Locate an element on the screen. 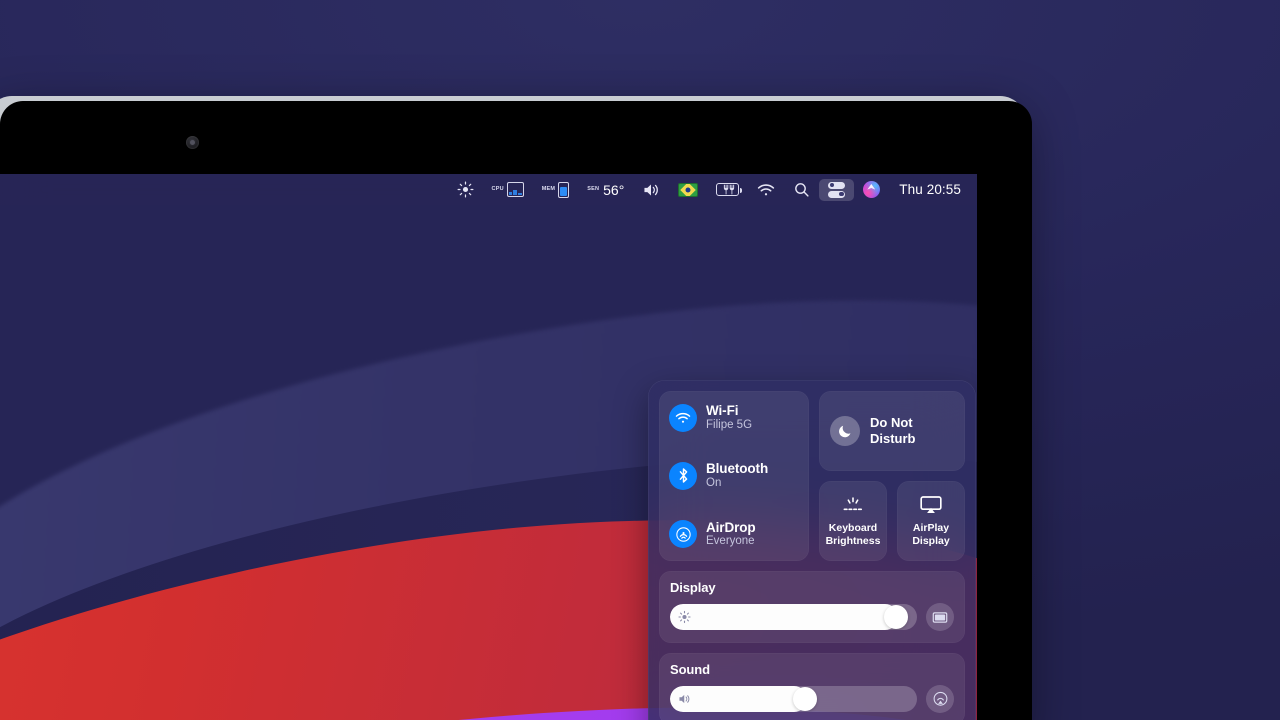 The width and height of the screenshot is (1280, 720). menubar-battery-status is located at coordinates (727, 190).